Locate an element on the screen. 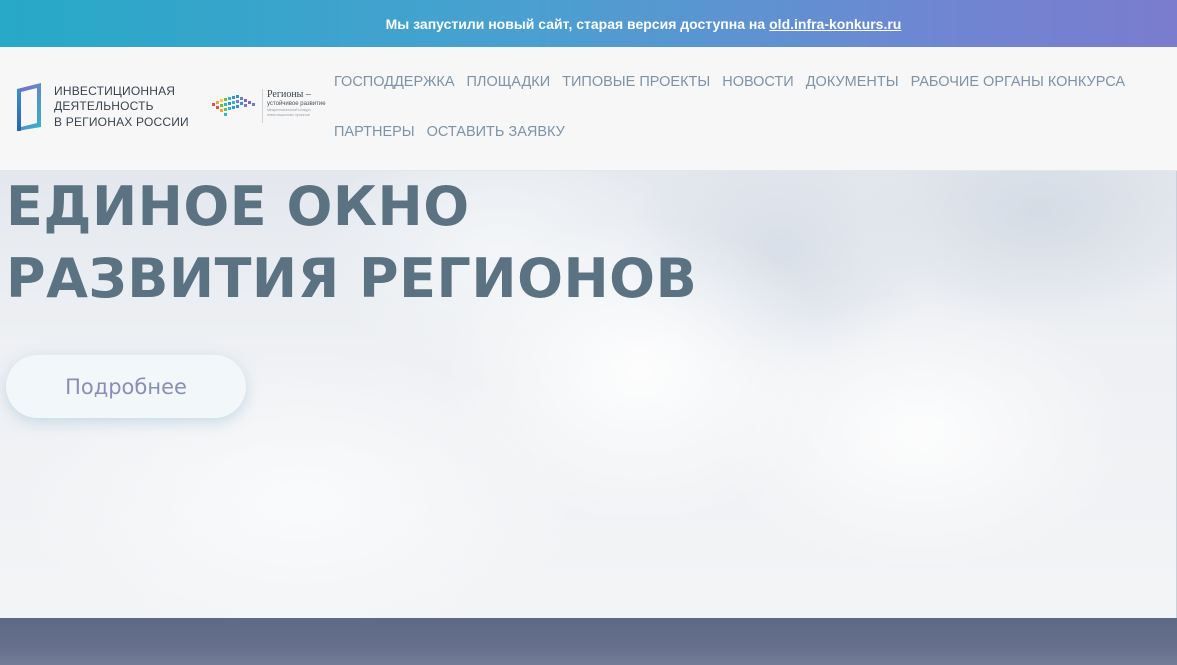 The height and width of the screenshot is (665, 1177). brand-line: Инвестиционная is located at coordinates (115, 90).